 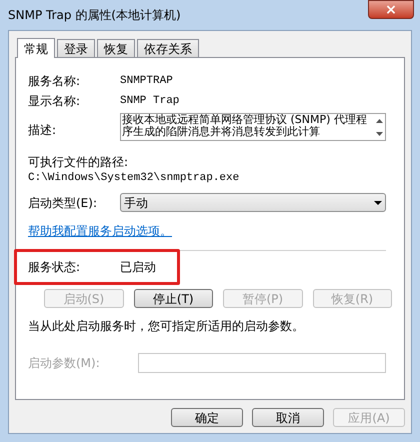 What do you see at coordinates (146, 81) in the screenshot?
I see `service-name: SNMPTRAP` at bounding box center [146, 81].